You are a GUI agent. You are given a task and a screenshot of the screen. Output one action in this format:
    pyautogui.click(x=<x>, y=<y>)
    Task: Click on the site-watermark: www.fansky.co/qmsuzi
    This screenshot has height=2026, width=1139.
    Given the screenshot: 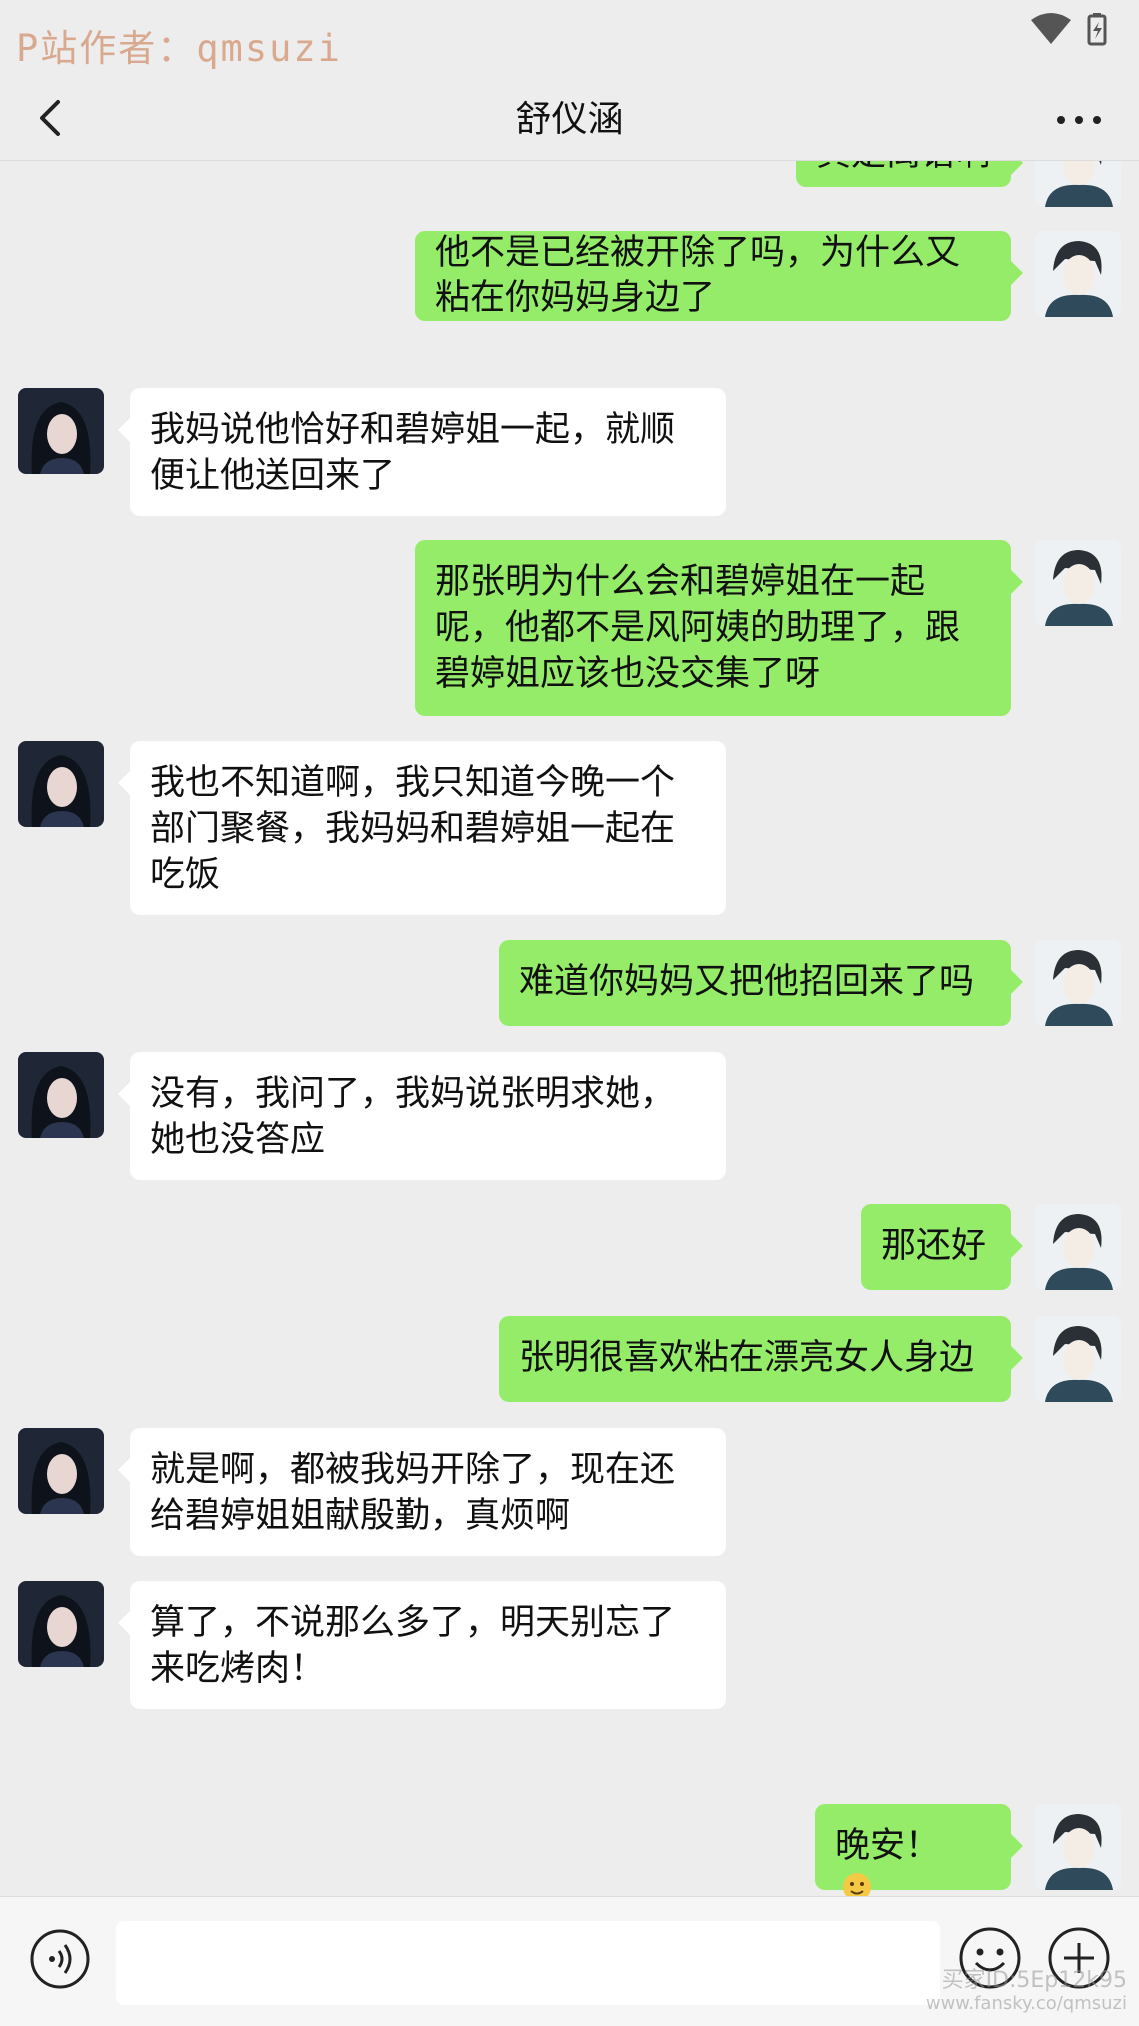 What is the action you would take?
    pyautogui.click(x=1026, y=2003)
    